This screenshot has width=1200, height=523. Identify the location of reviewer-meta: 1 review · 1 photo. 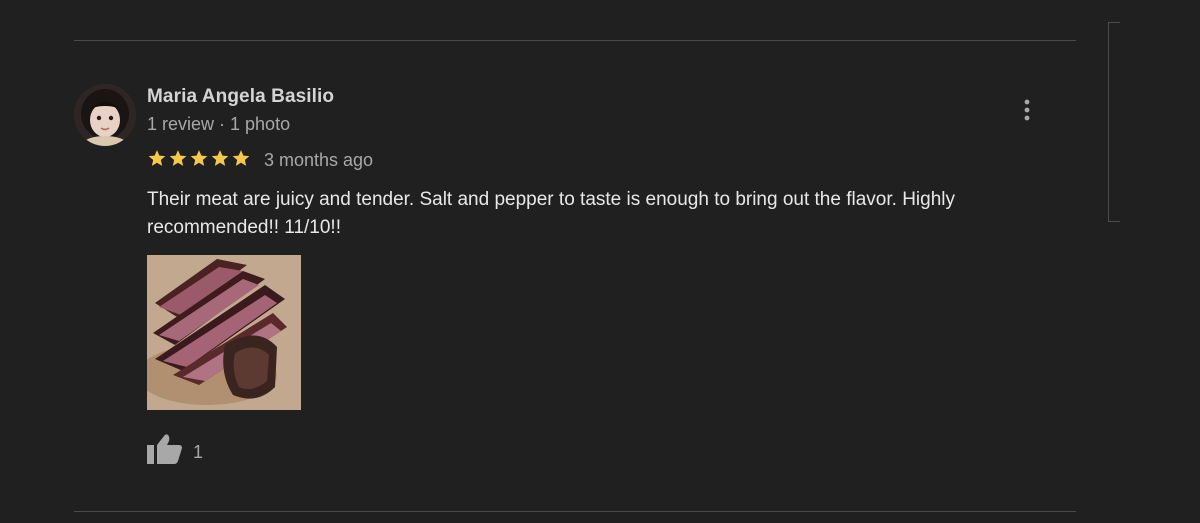
(219, 124).